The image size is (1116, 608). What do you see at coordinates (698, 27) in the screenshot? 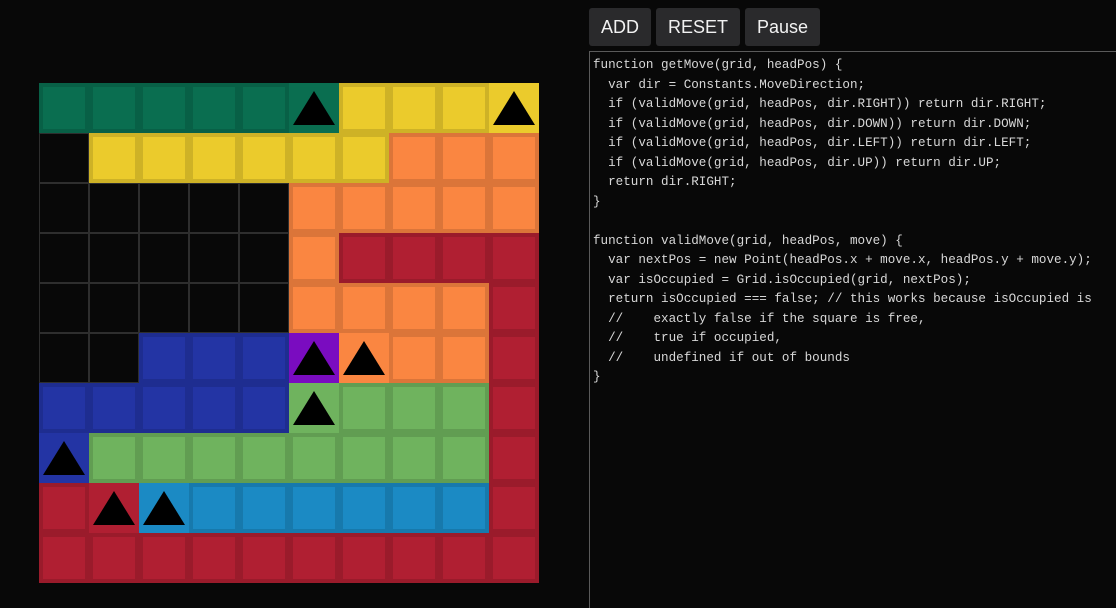
I see `reset-button: RESET` at bounding box center [698, 27].